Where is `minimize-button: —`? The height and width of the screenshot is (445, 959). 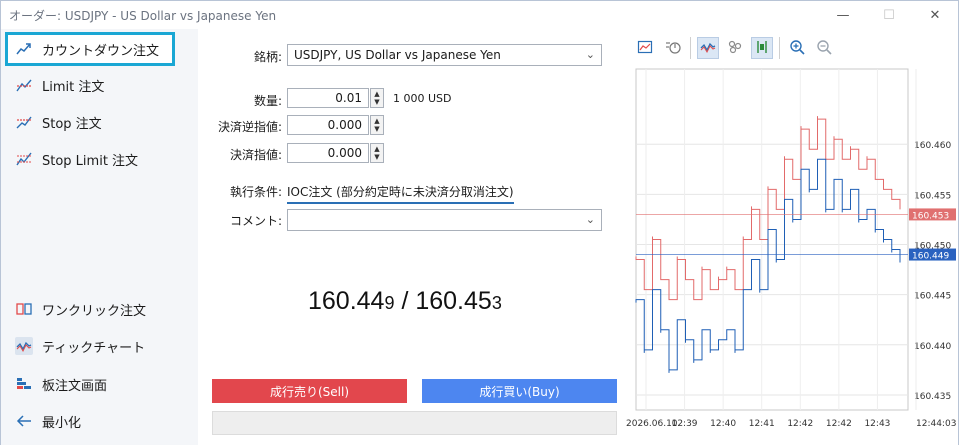
minimize-button: — is located at coordinates (843, 15).